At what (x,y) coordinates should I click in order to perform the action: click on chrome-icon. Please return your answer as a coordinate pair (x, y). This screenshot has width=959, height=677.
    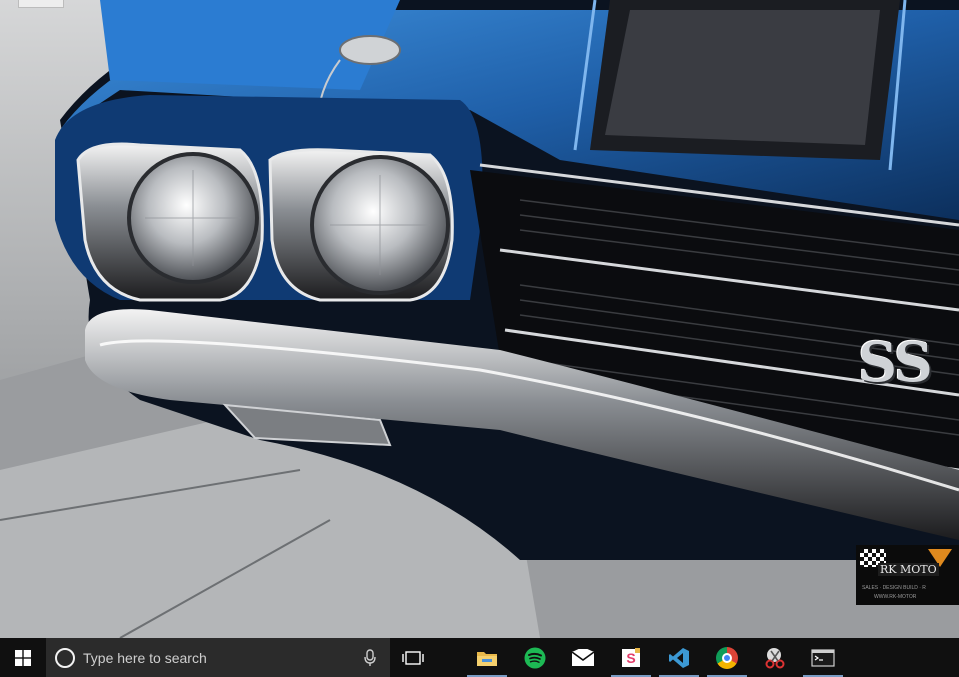
    Looking at the image, I should click on (727, 657).